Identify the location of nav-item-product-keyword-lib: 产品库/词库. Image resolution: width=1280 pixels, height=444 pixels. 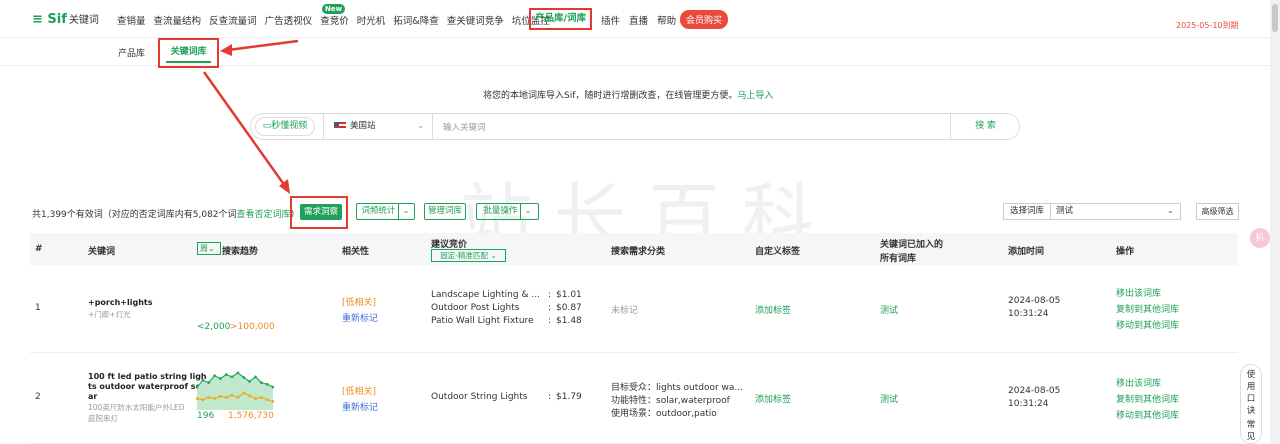
(560, 19).